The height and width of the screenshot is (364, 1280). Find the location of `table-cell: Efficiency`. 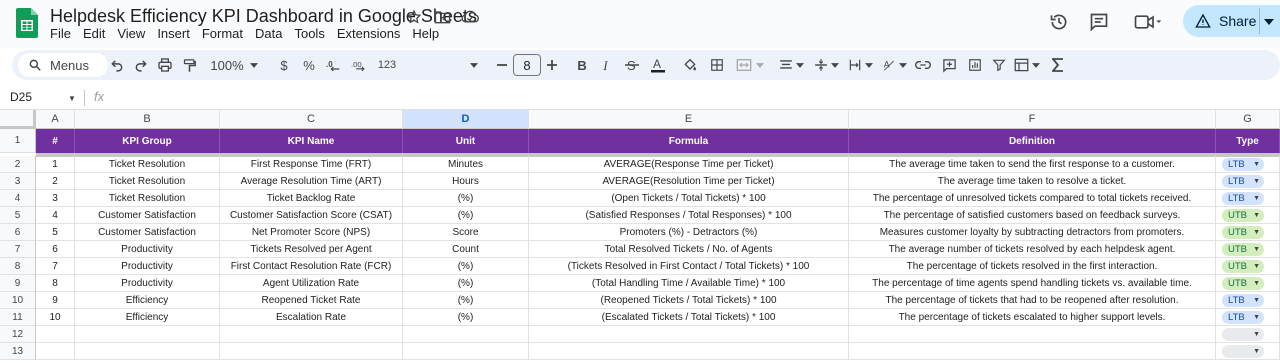

table-cell: Efficiency is located at coordinates (147, 300).